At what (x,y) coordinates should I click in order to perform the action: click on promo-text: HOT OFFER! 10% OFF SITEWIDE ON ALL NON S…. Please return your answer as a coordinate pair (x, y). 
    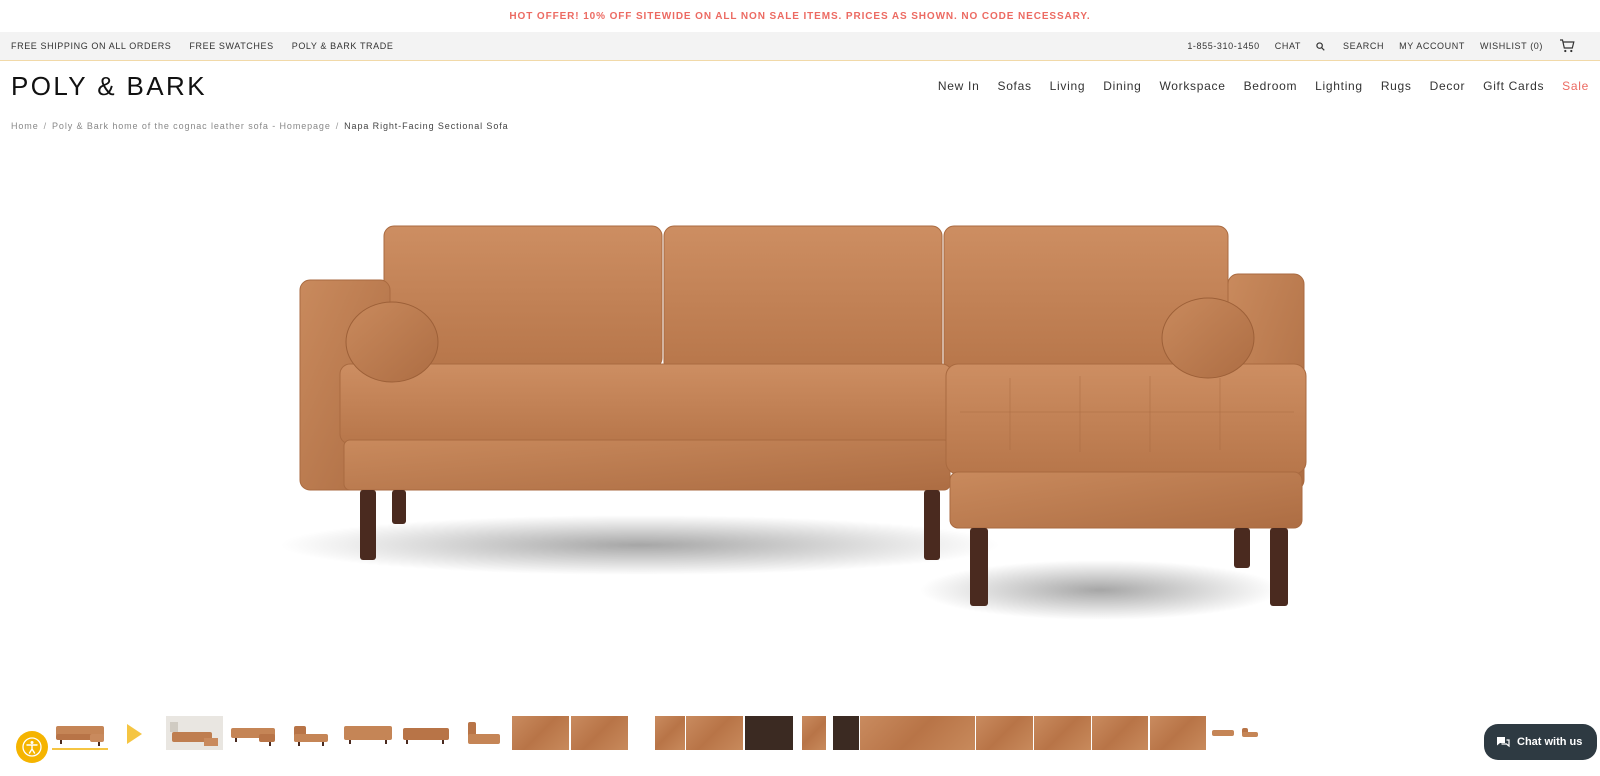
    Looking at the image, I should click on (800, 16).